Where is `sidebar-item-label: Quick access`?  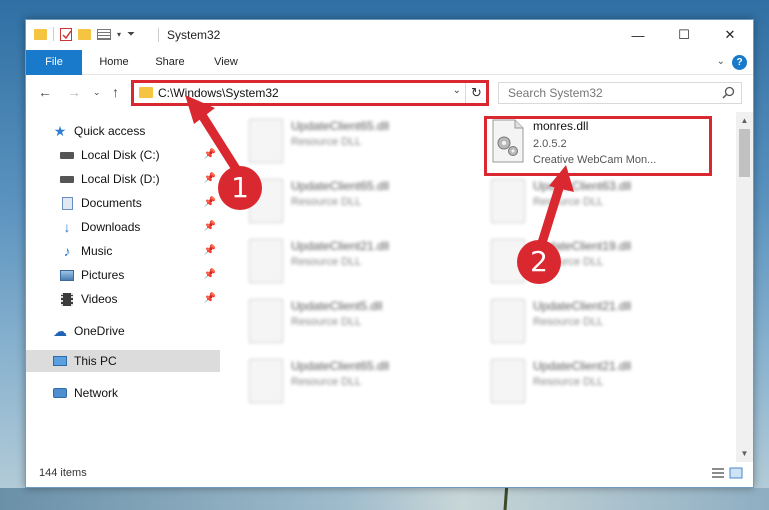 sidebar-item-label: Quick access is located at coordinates (110, 131).